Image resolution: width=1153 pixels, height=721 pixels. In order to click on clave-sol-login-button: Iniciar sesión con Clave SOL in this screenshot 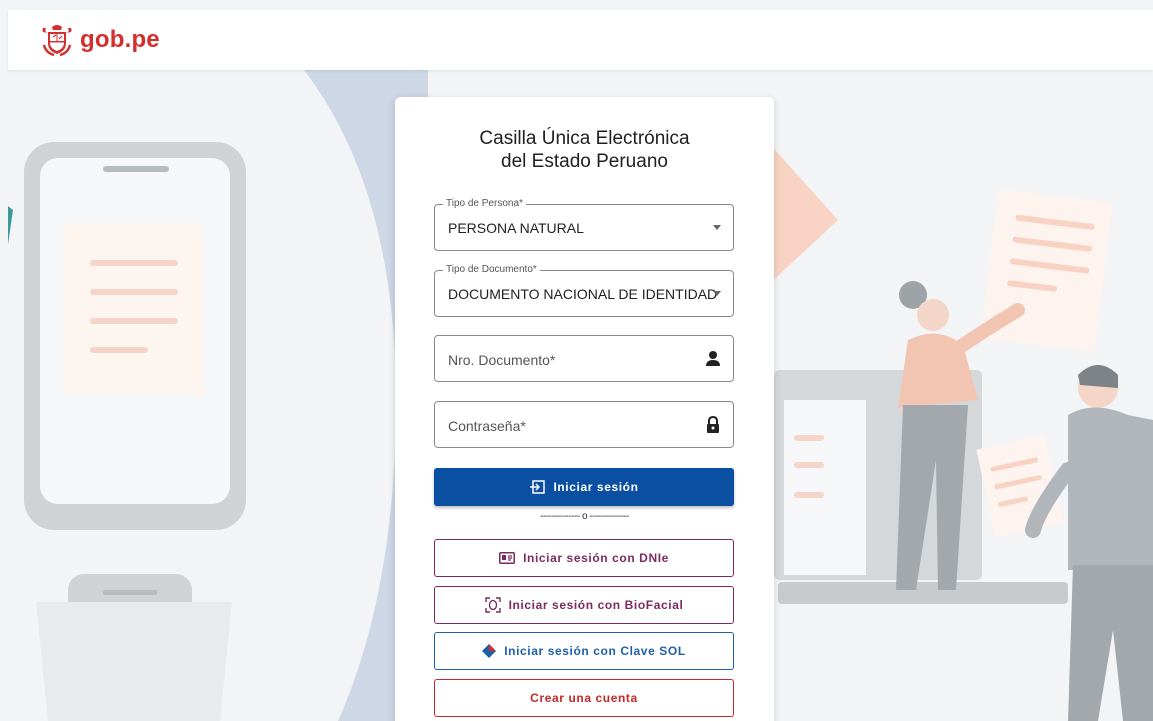, I will do `click(584, 651)`.